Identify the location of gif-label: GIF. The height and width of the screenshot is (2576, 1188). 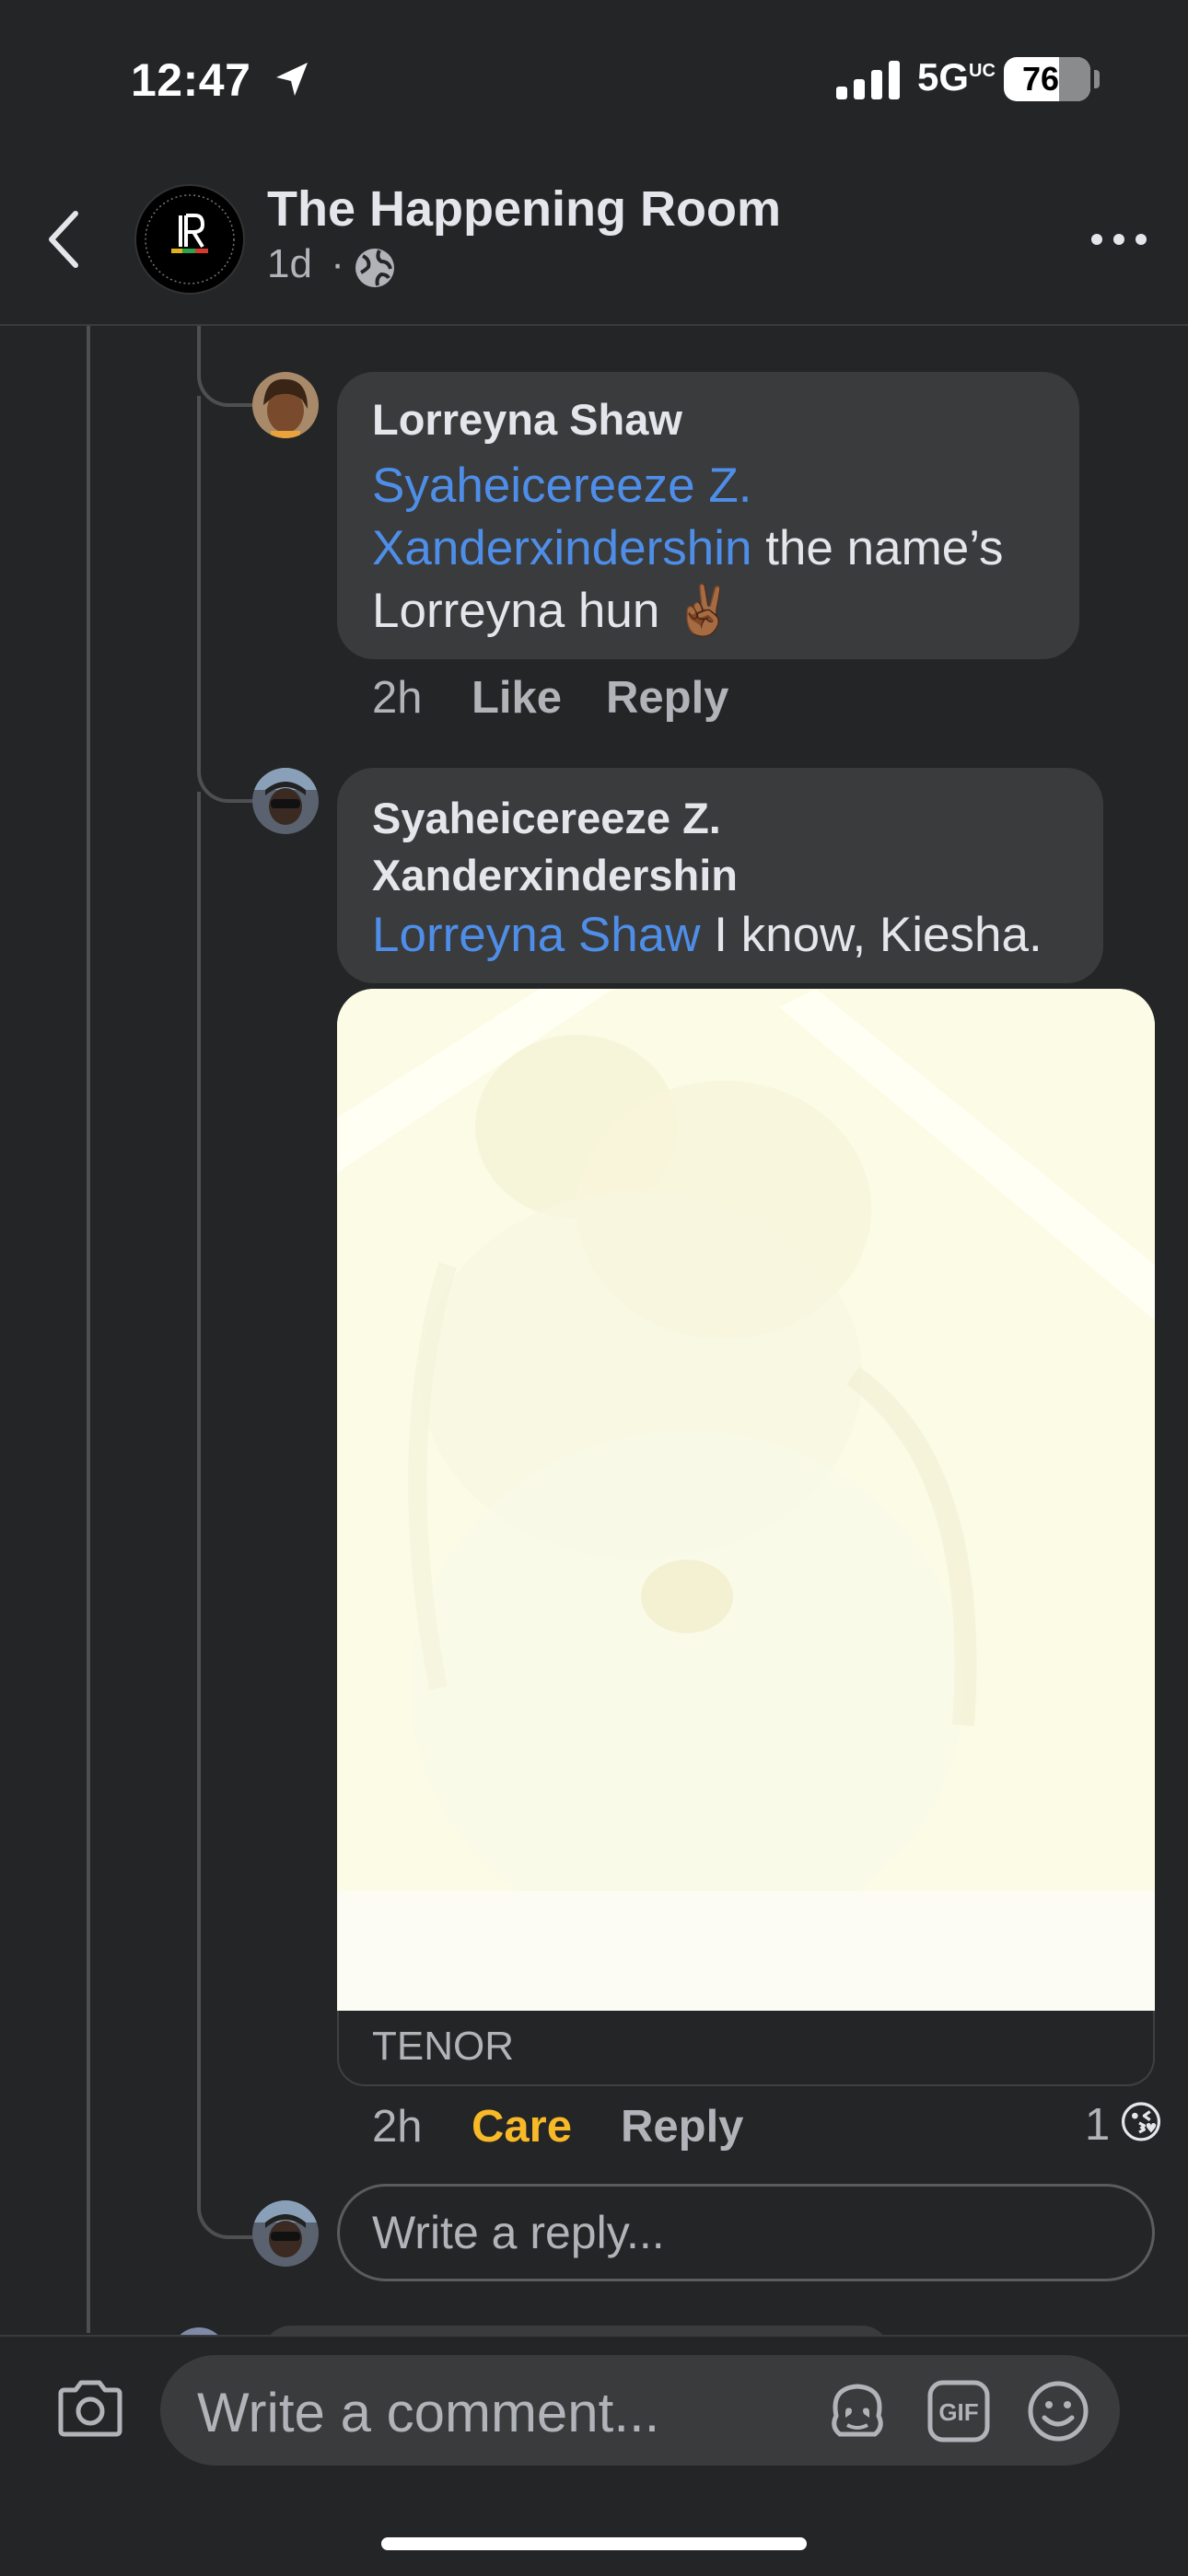
(958, 2412).